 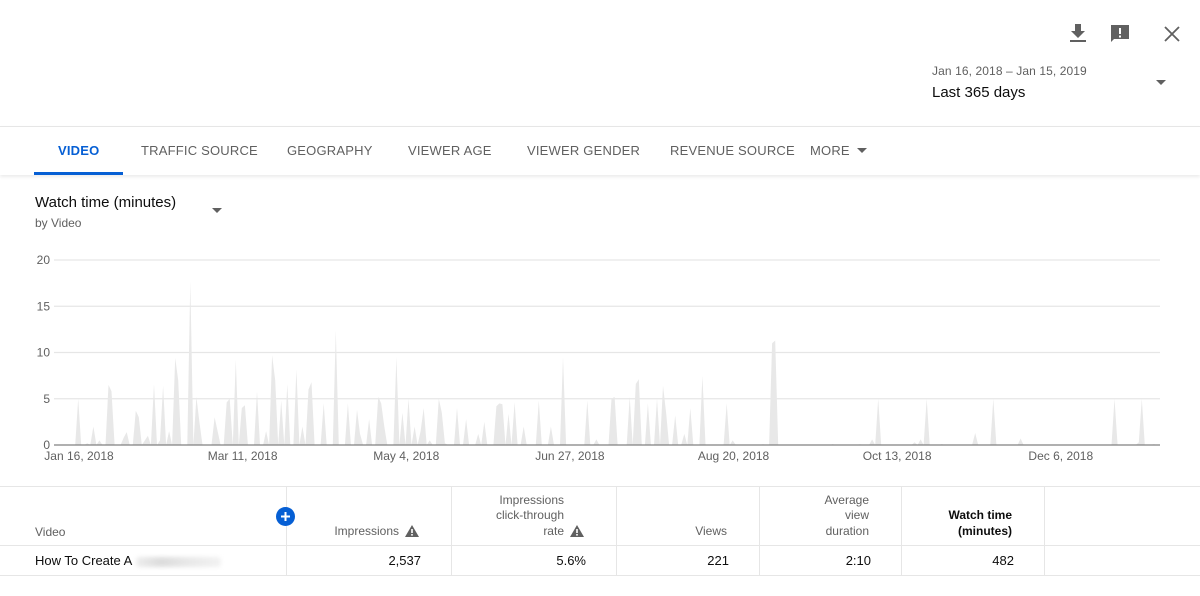 I want to click on close-icon, so click(x=1172, y=34).